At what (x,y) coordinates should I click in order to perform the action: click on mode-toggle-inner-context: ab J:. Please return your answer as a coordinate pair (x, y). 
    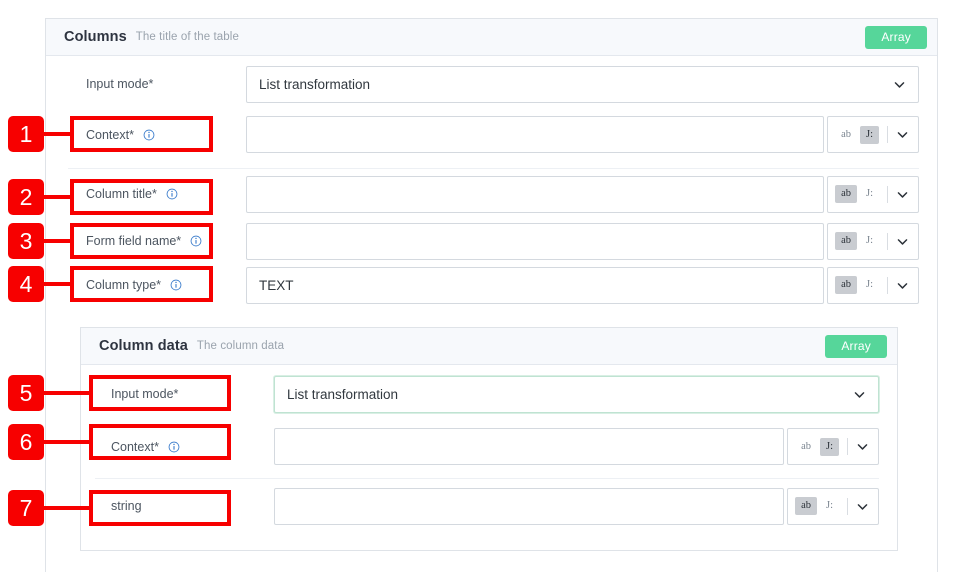
    Looking at the image, I should click on (833, 446).